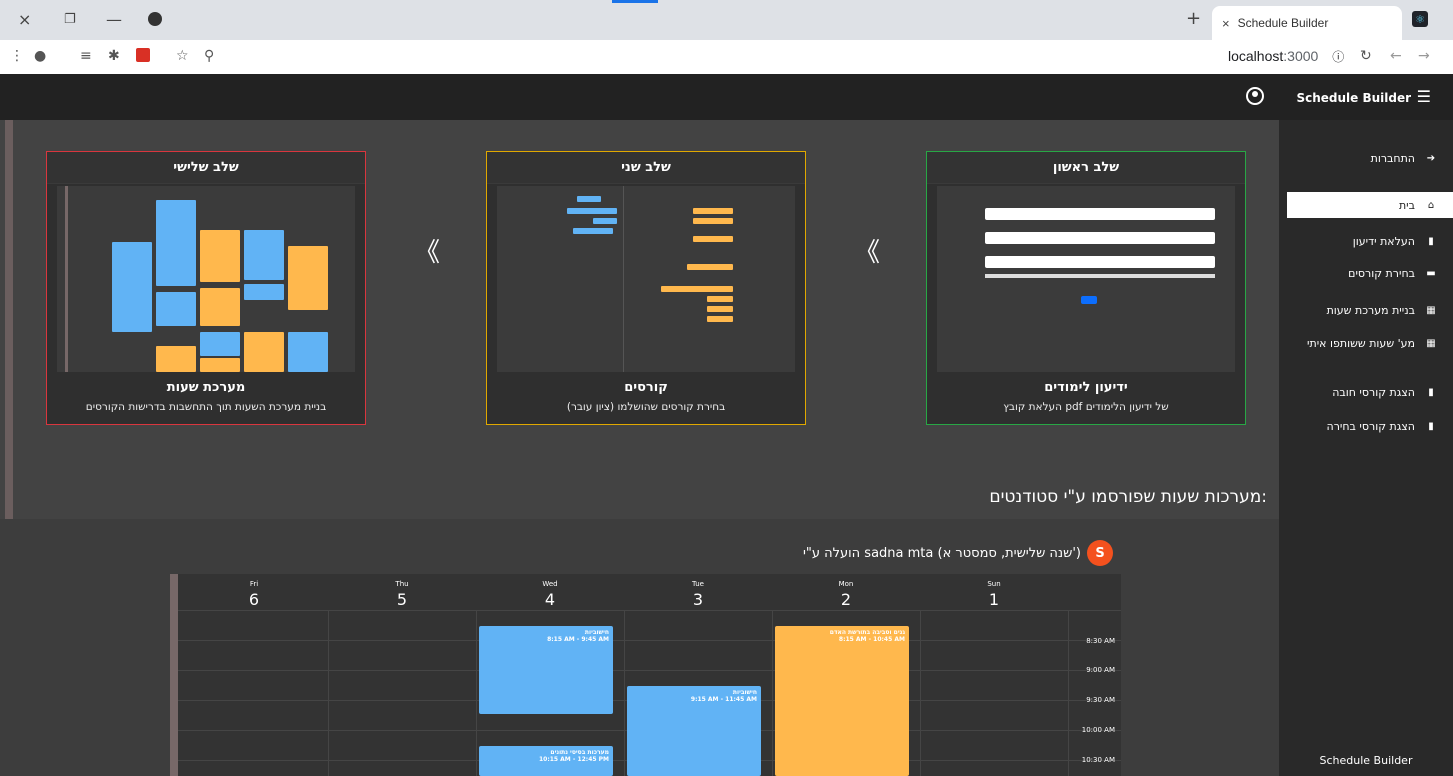 This screenshot has height=776, width=1453. I want to click on tab-close-icon: ×, so click(1226, 23).